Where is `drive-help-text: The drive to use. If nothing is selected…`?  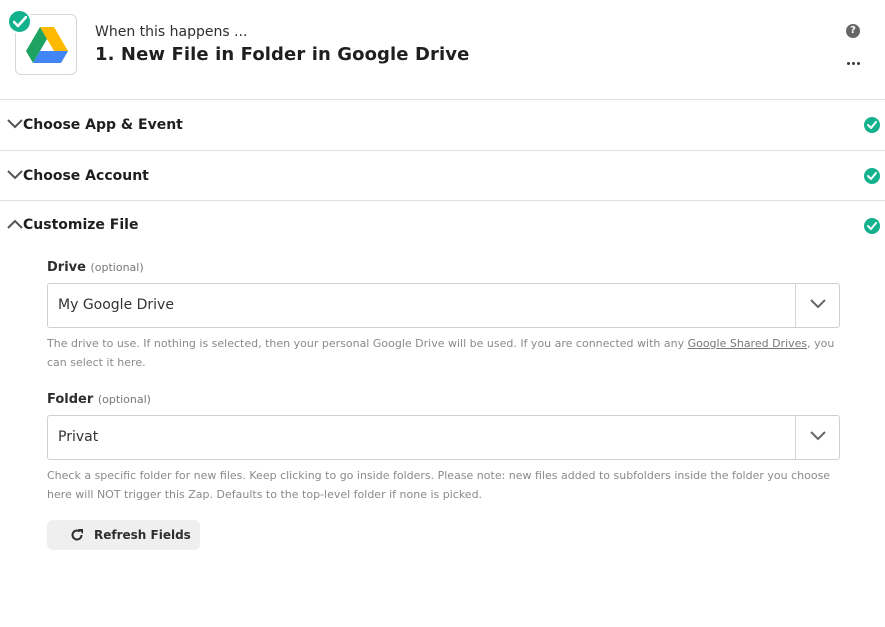 drive-help-text: The drive to use. If nothing is selected… is located at coordinates (447, 353).